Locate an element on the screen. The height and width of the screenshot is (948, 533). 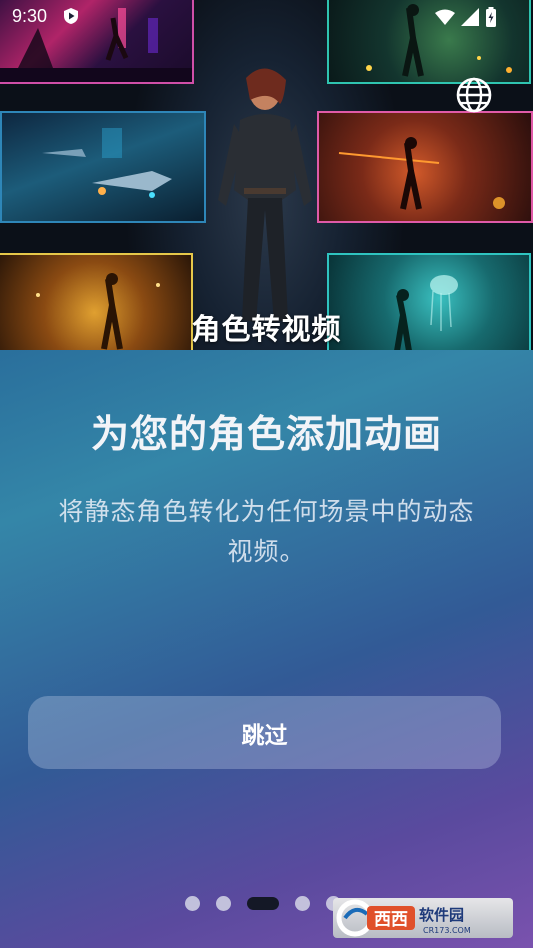
status-bar: 9:30 is located at coordinates (266, 18).